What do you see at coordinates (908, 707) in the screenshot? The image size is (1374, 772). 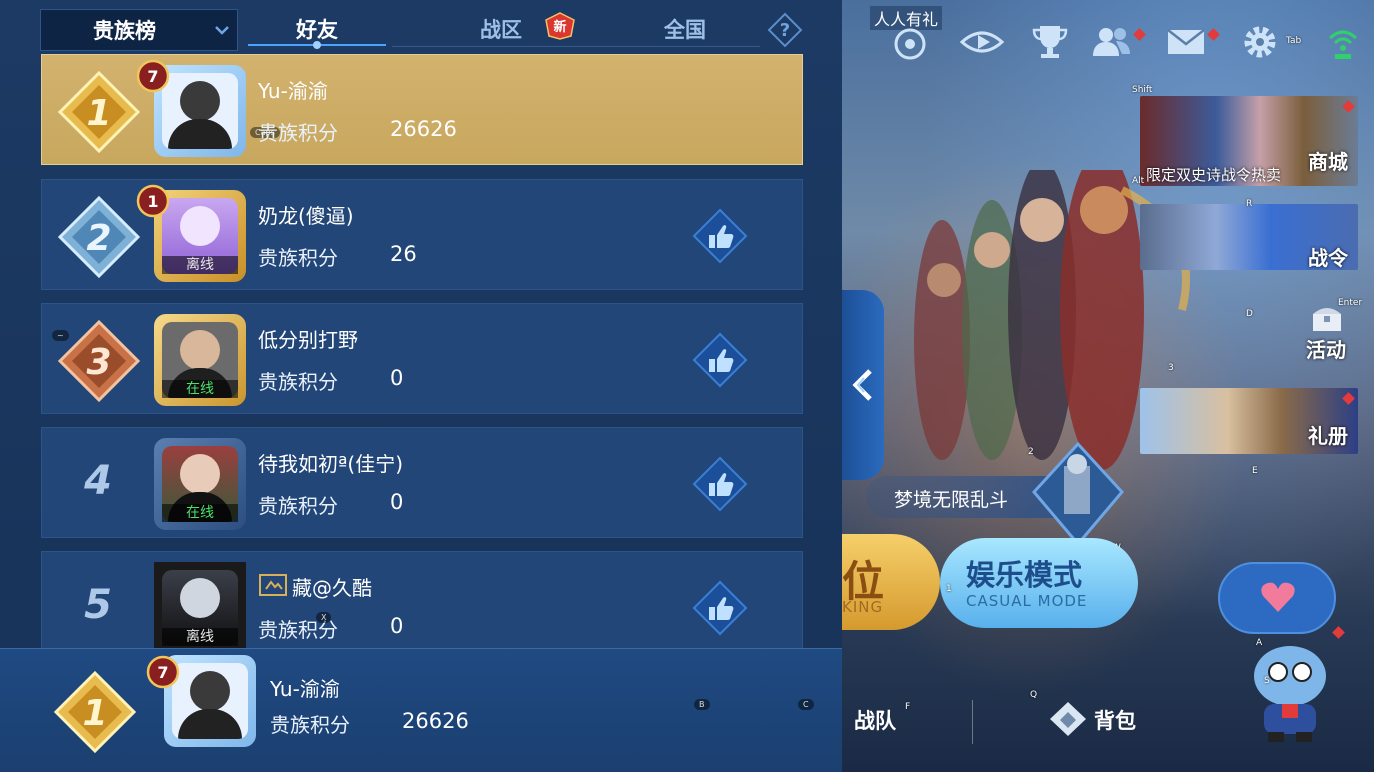 I see `f-key-hint: F` at bounding box center [908, 707].